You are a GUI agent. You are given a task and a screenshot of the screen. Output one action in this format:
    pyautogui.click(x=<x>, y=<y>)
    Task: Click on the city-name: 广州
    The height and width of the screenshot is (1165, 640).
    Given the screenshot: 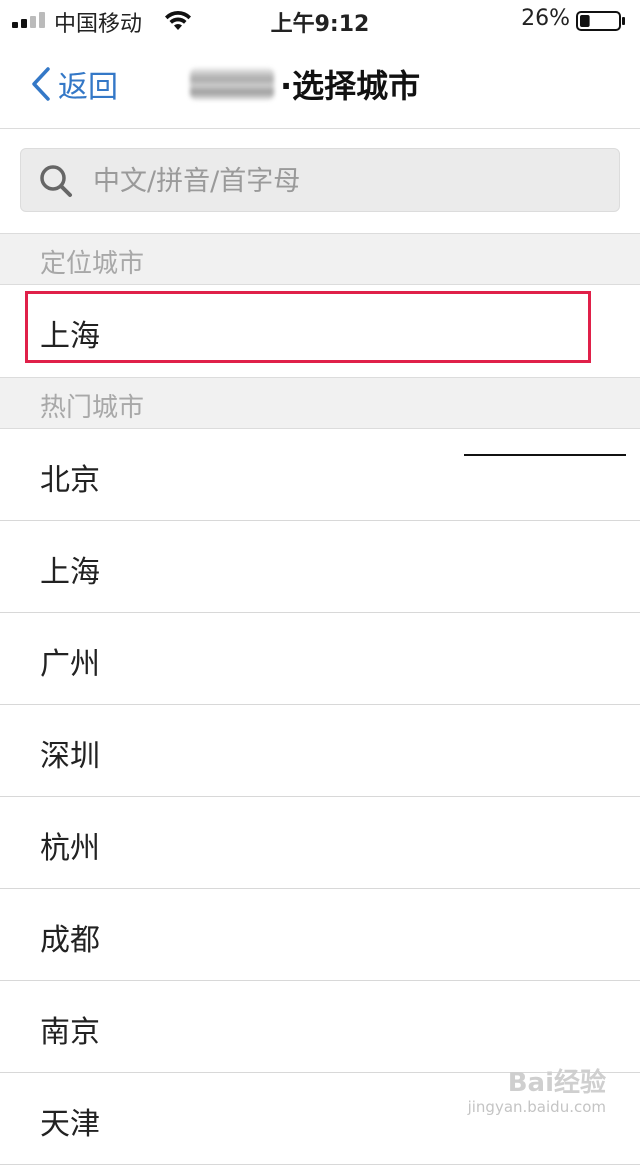 What is the action you would take?
    pyautogui.click(x=70, y=664)
    